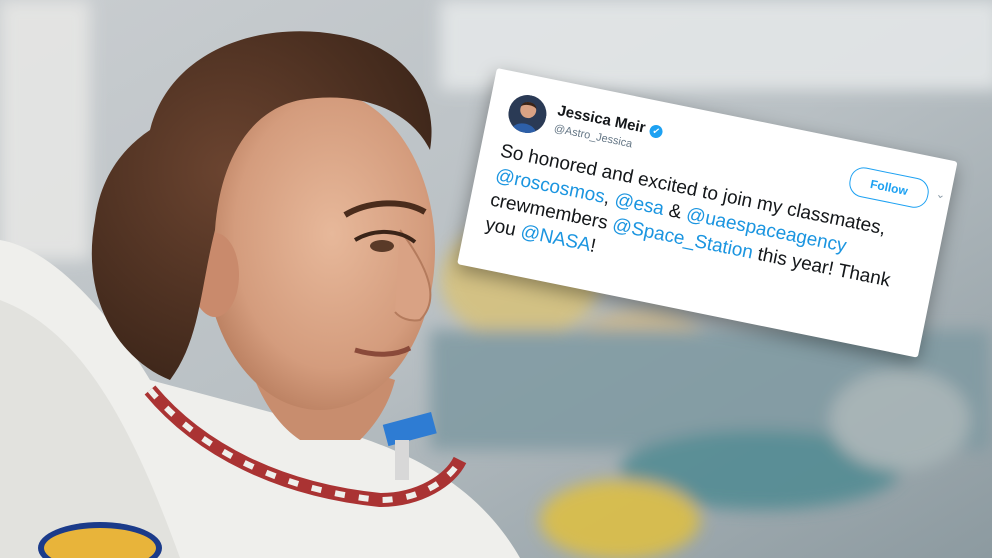  Describe the element at coordinates (941, 195) in the screenshot. I see `chevron-down-icon: ⌄` at that location.